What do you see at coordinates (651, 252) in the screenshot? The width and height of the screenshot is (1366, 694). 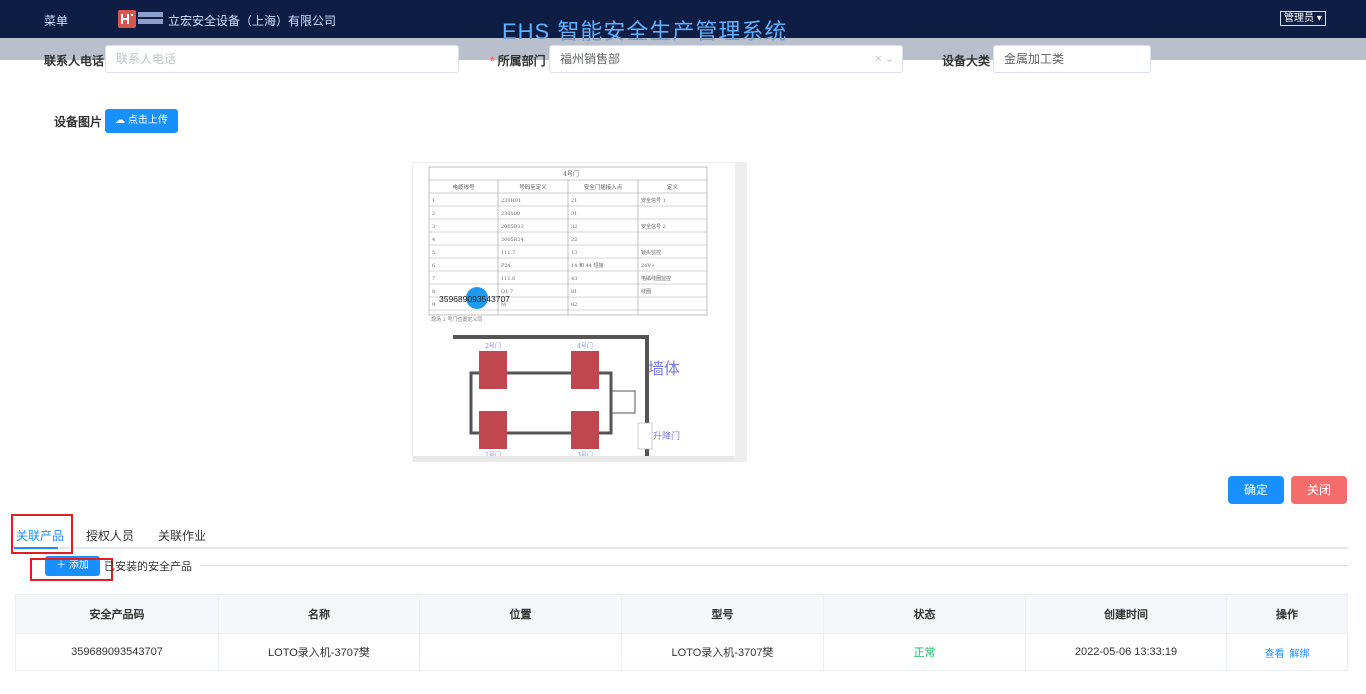 I see `preview-cell: 锁头监控` at bounding box center [651, 252].